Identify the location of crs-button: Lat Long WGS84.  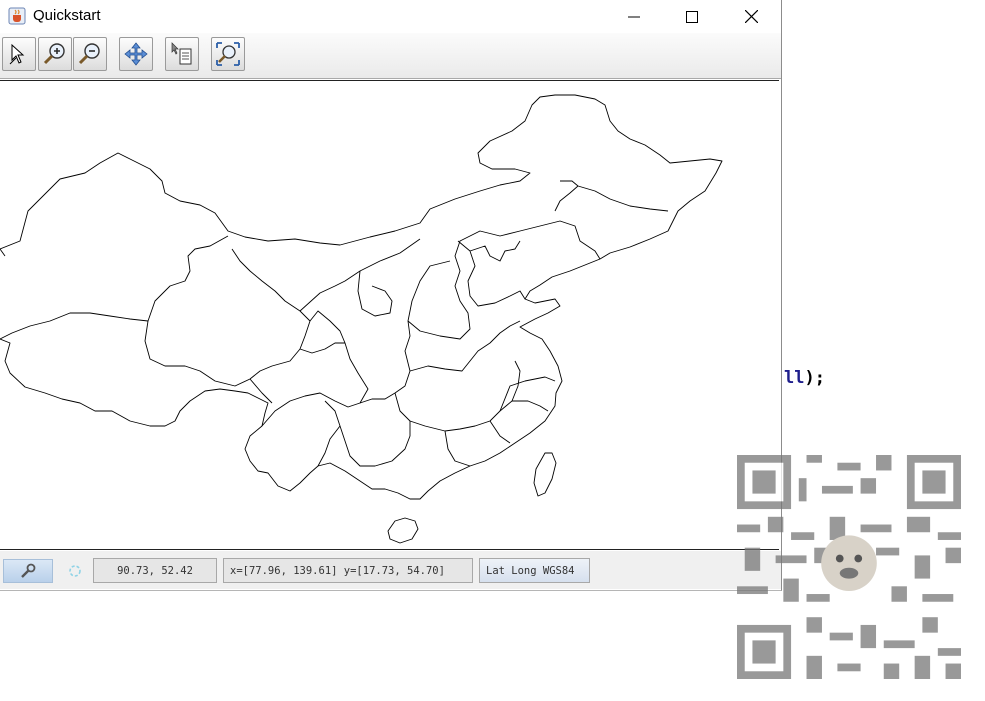
(534, 570).